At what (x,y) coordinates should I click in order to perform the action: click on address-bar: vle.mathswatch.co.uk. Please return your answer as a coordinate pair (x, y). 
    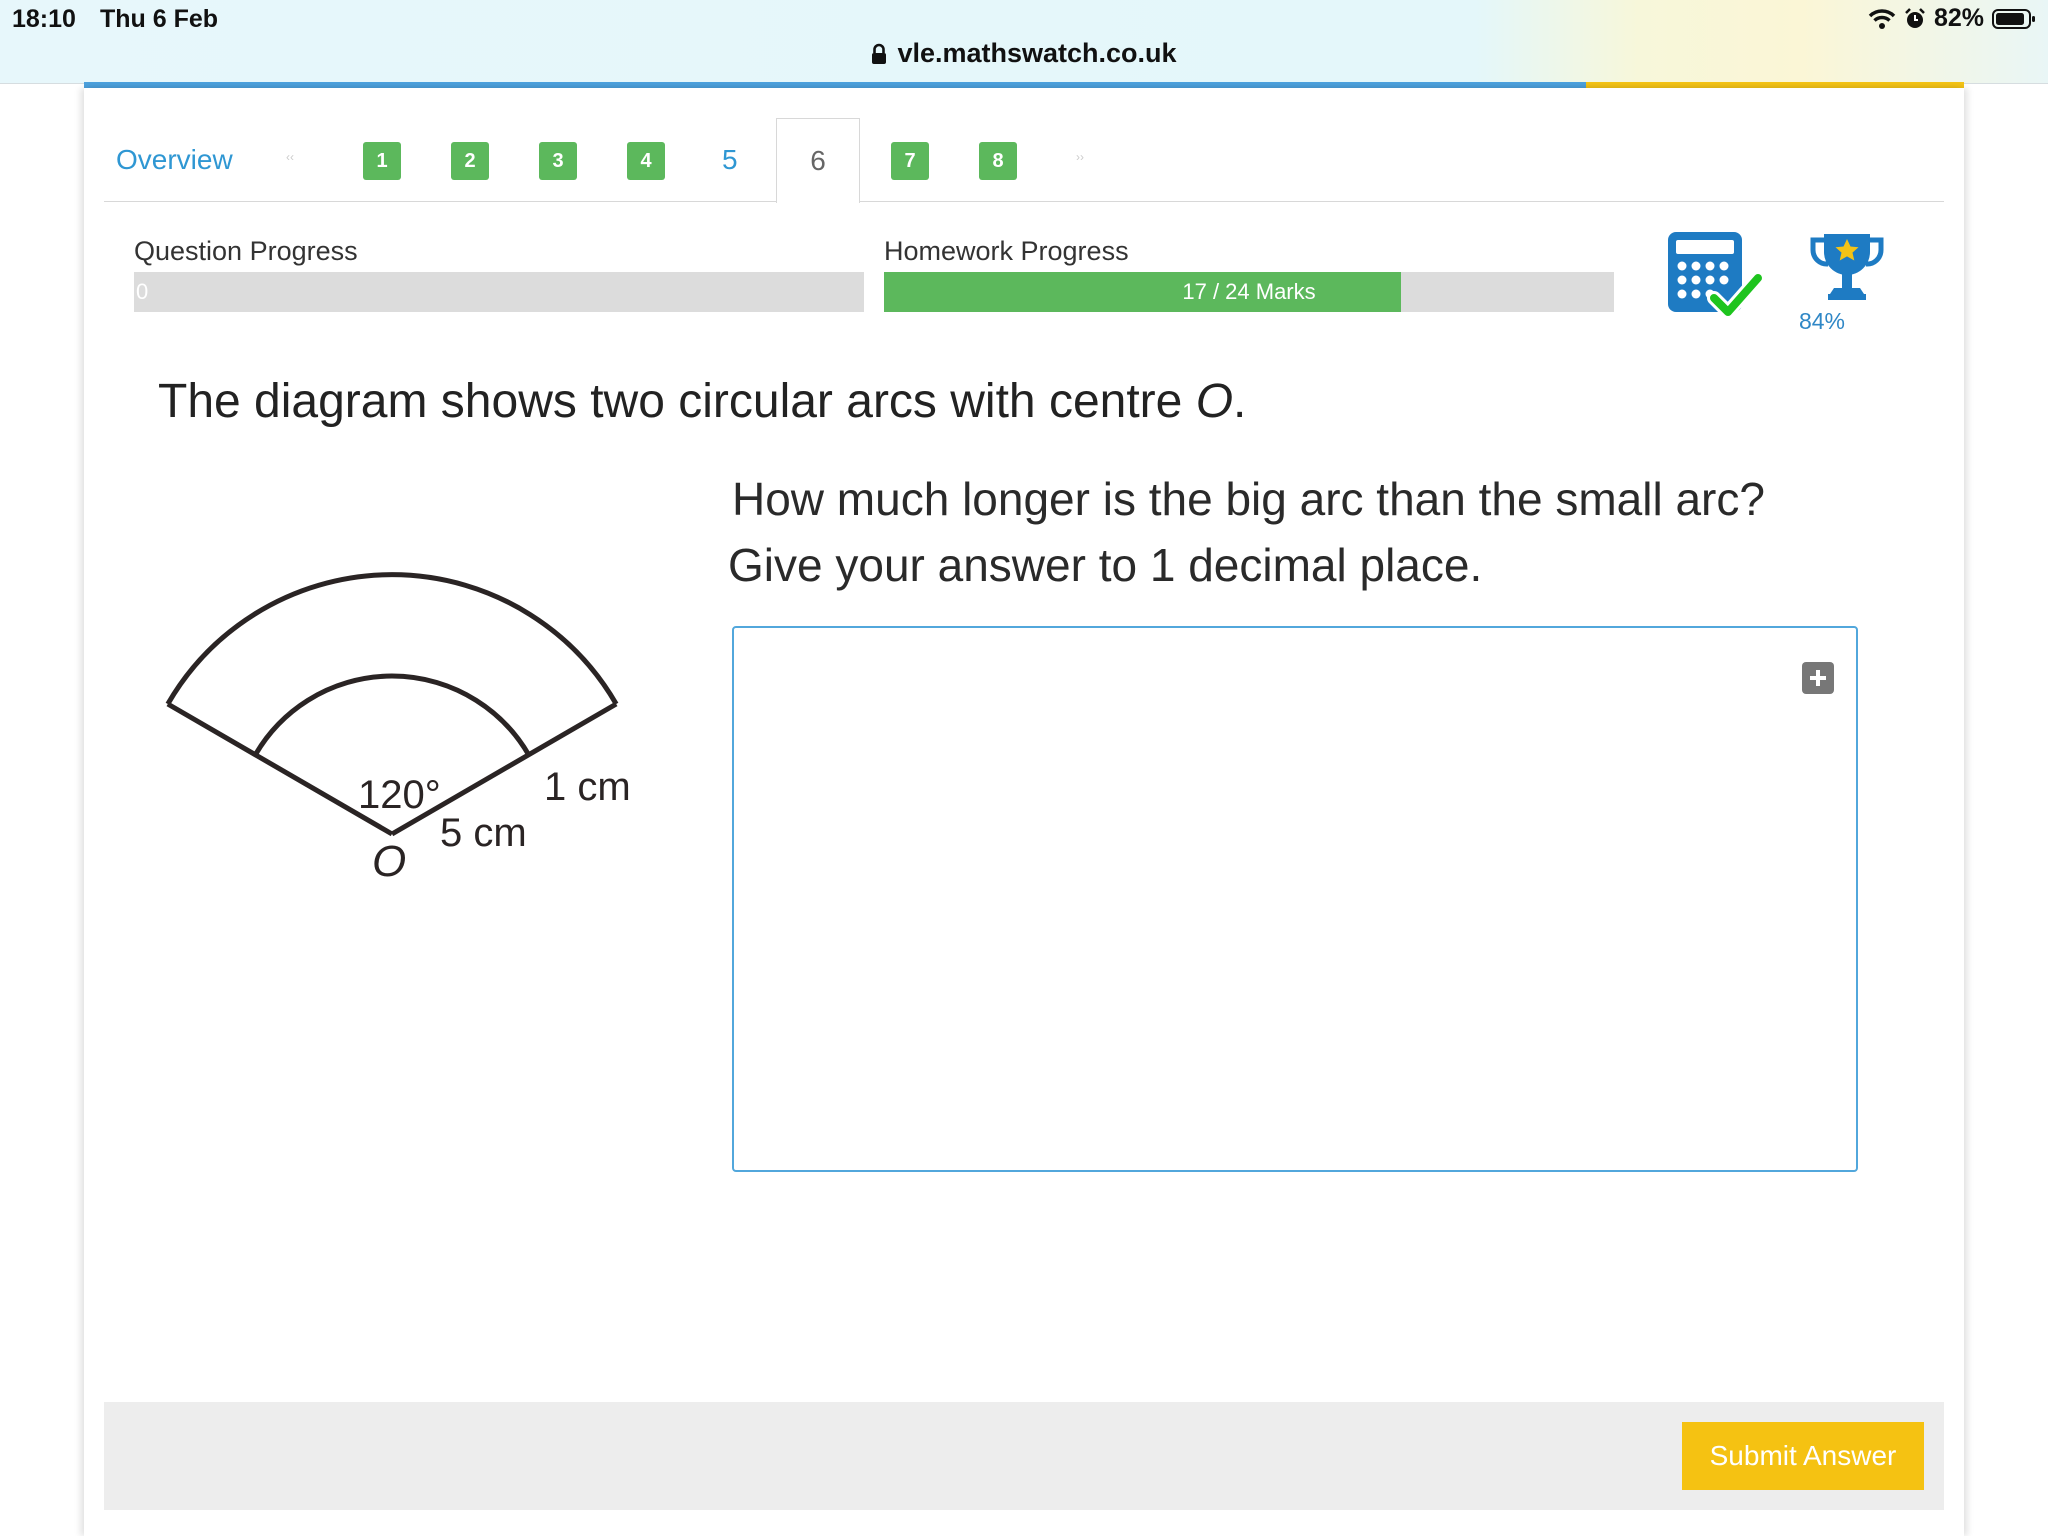
    Looking at the image, I should click on (1024, 53).